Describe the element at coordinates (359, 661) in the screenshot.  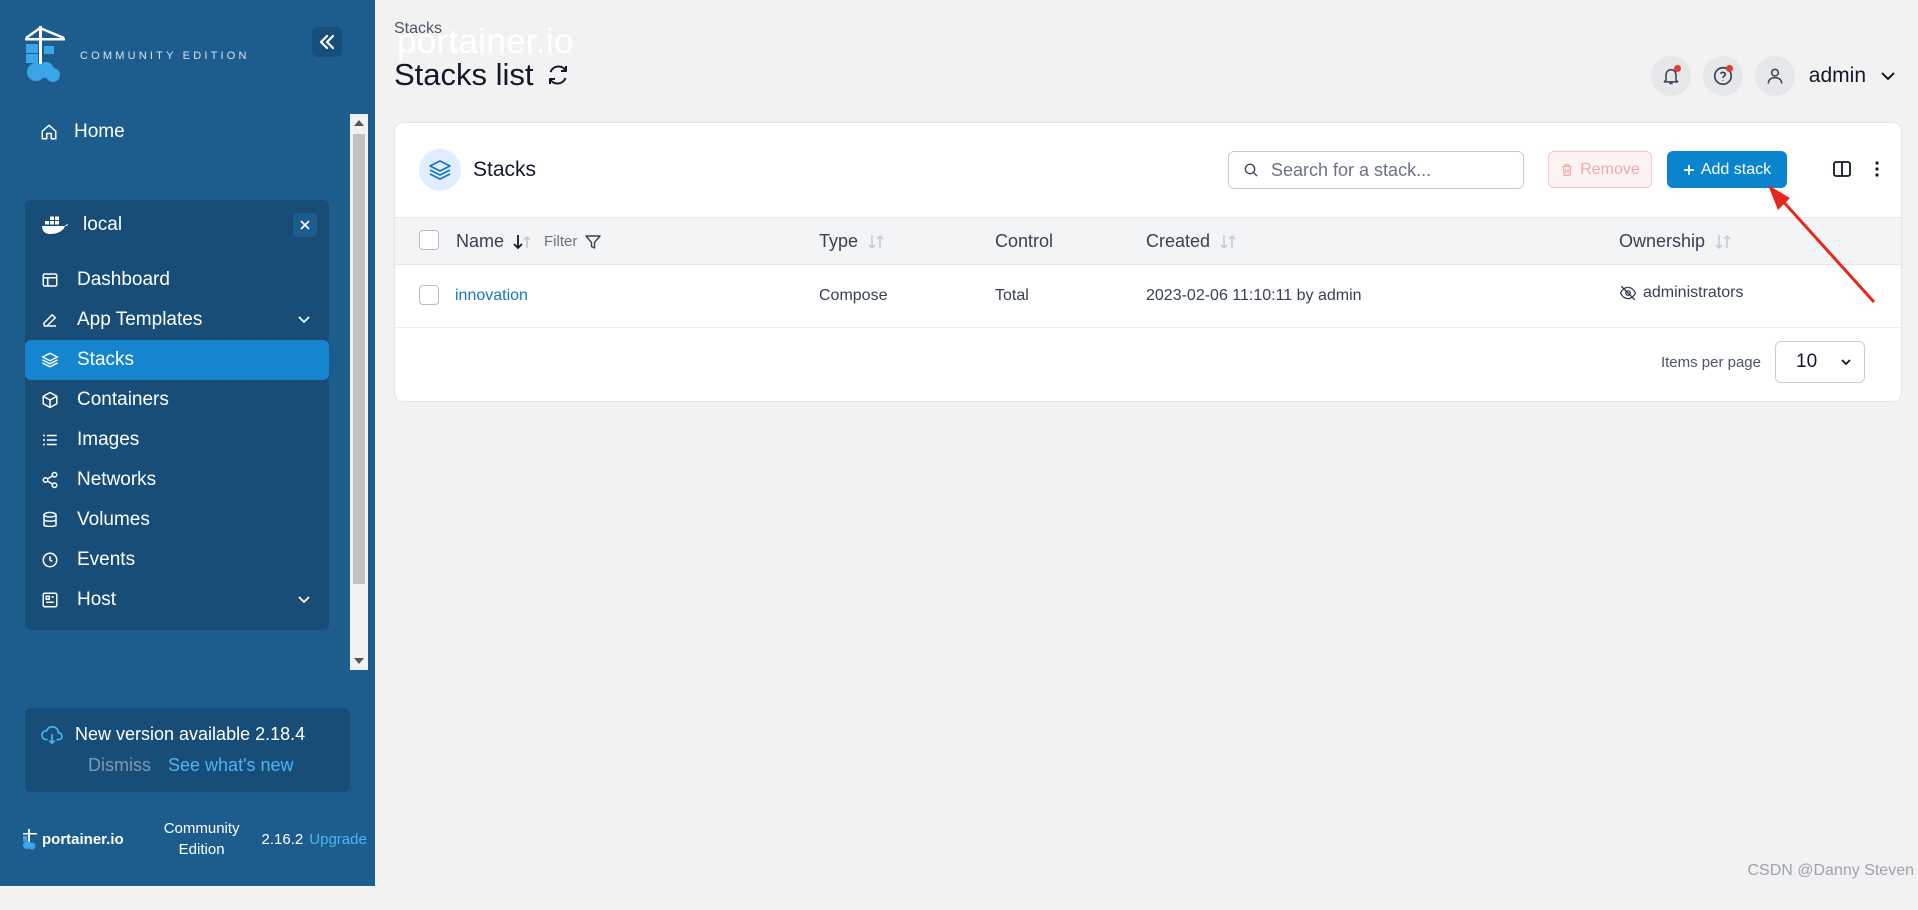
I see `scroll-down-arrow-icon` at that location.